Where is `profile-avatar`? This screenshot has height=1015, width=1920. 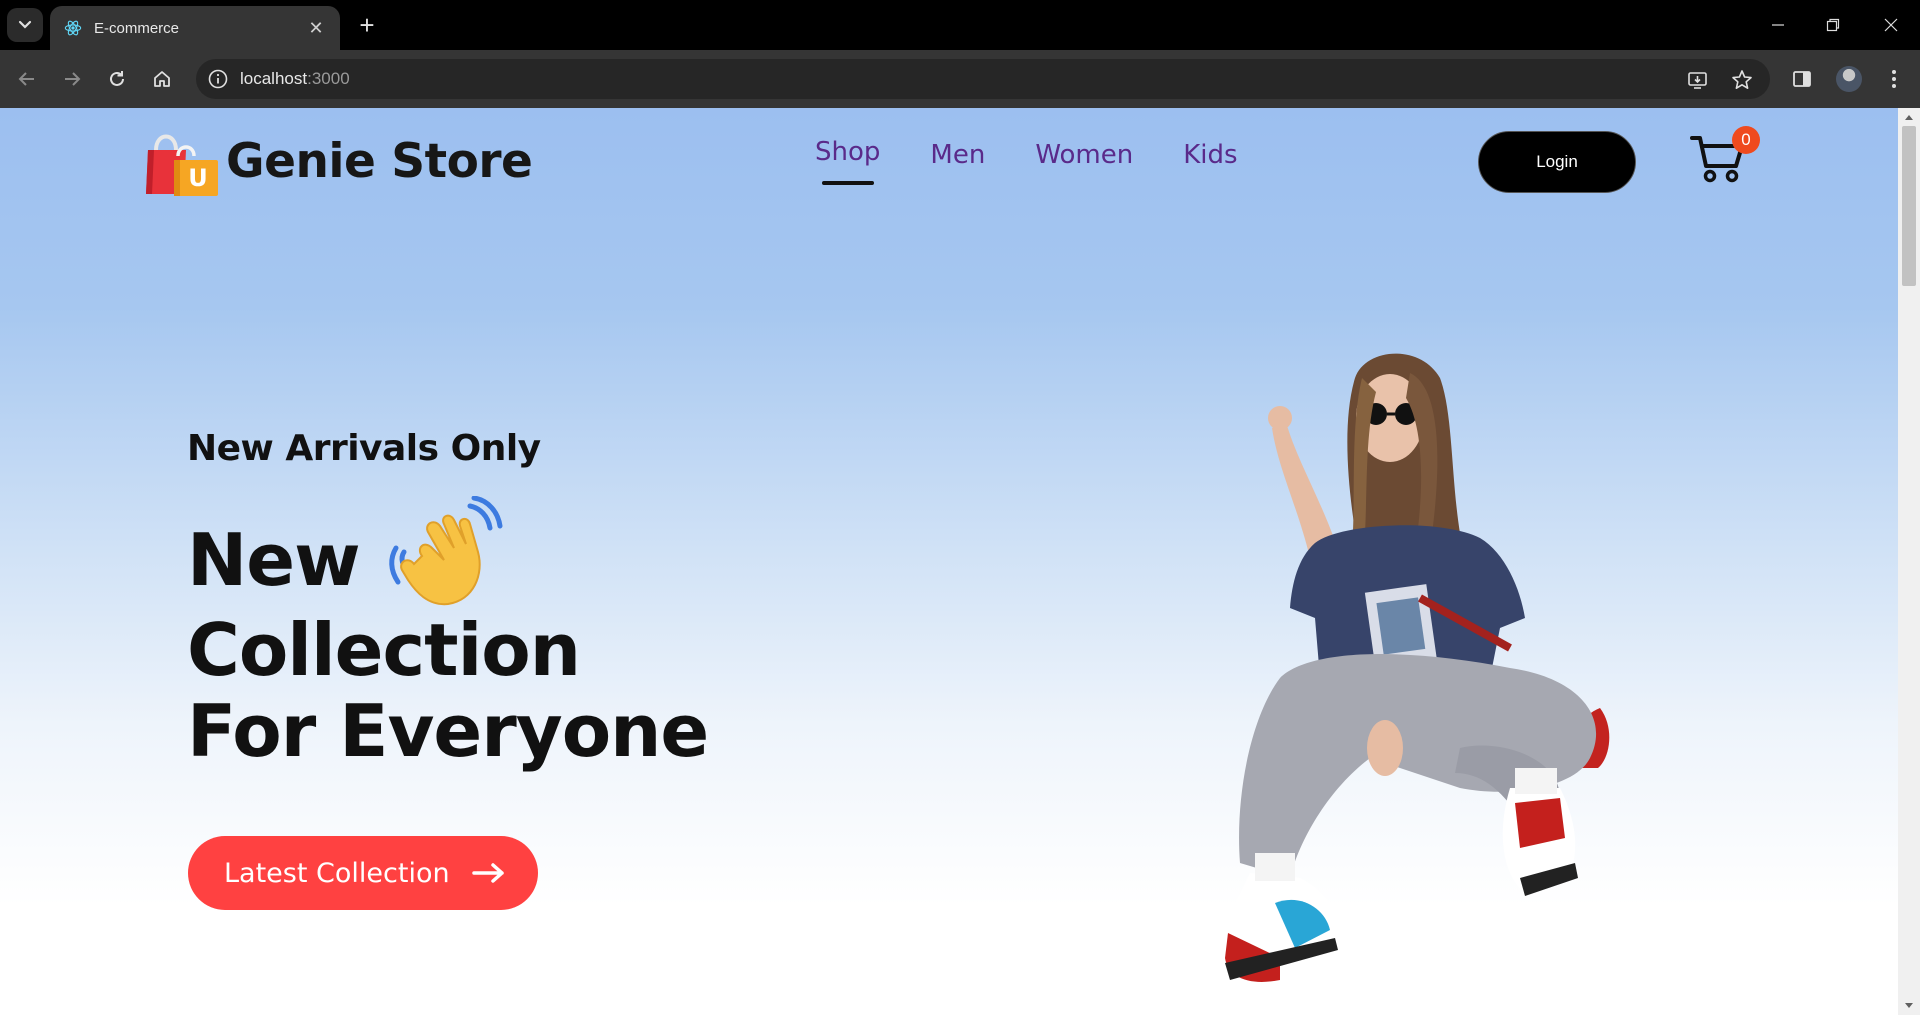 profile-avatar is located at coordinates (1849, 79).